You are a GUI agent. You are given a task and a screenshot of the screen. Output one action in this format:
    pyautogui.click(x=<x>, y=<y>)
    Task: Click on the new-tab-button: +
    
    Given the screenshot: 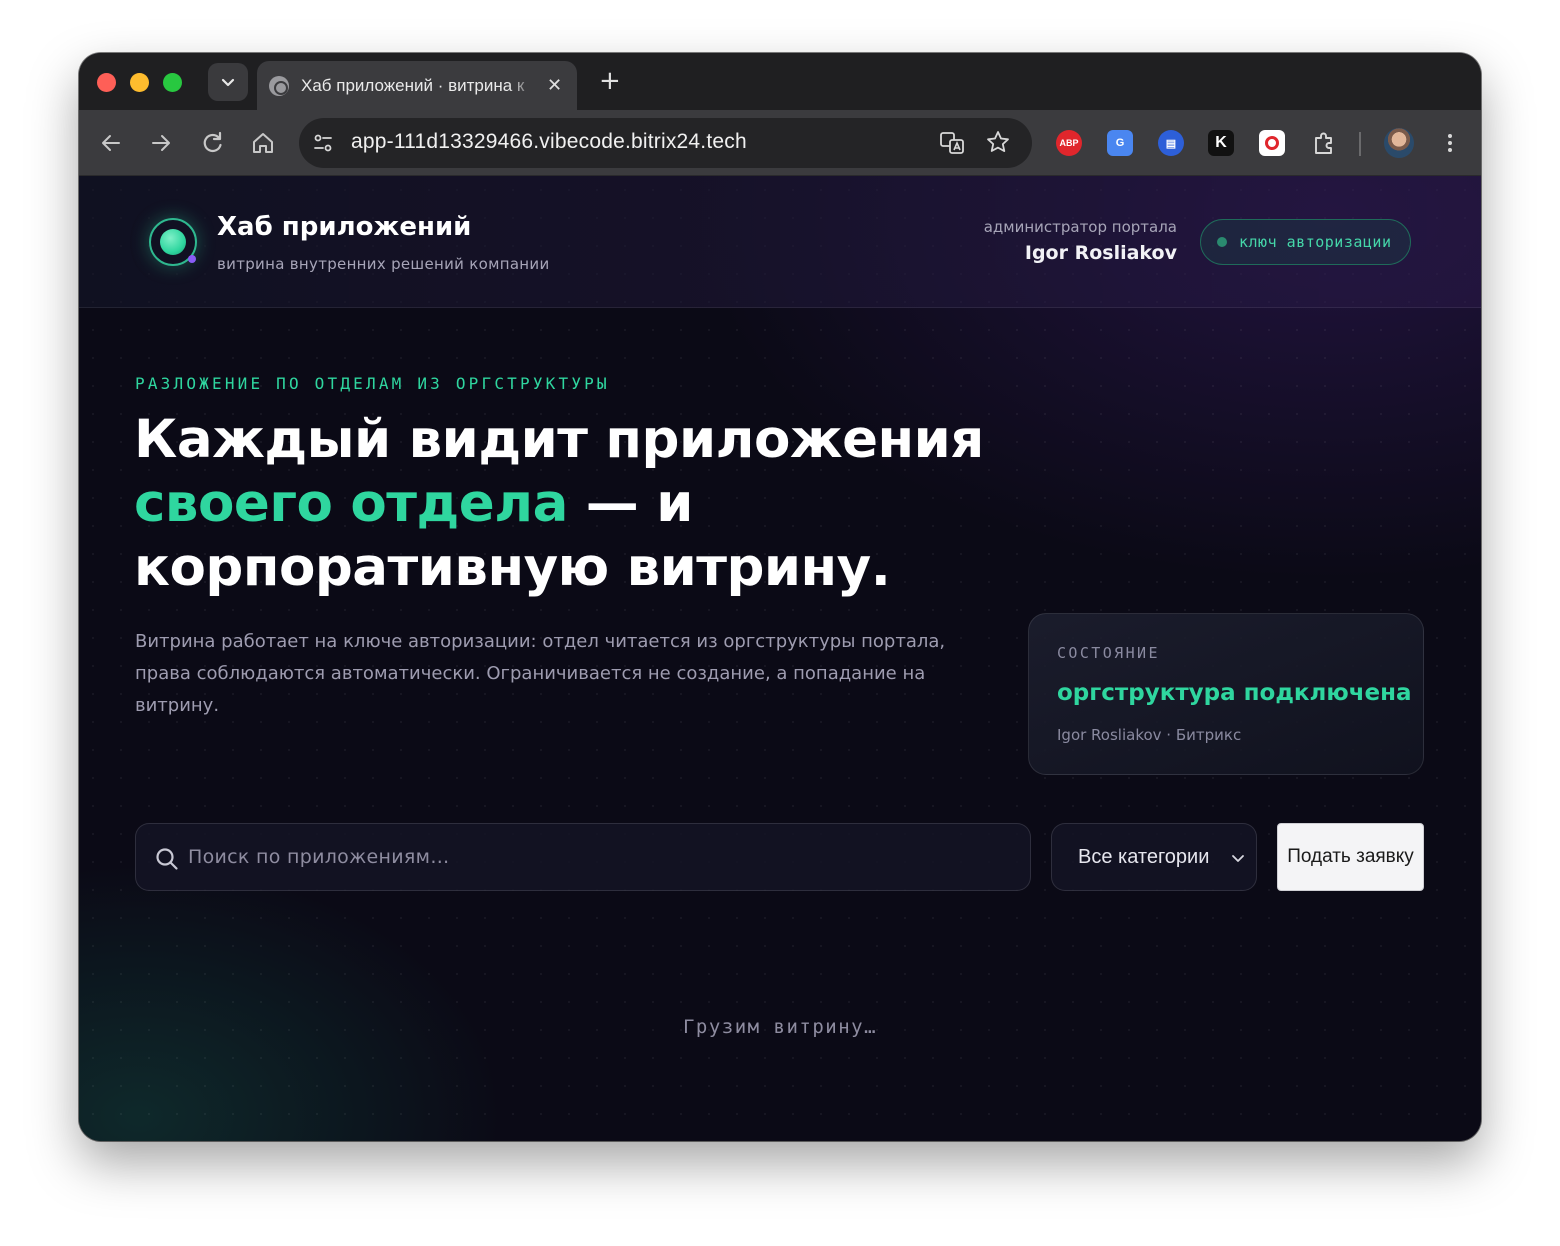 What is the action you would take?
    pyautogui.click(x=610, y=81)
    